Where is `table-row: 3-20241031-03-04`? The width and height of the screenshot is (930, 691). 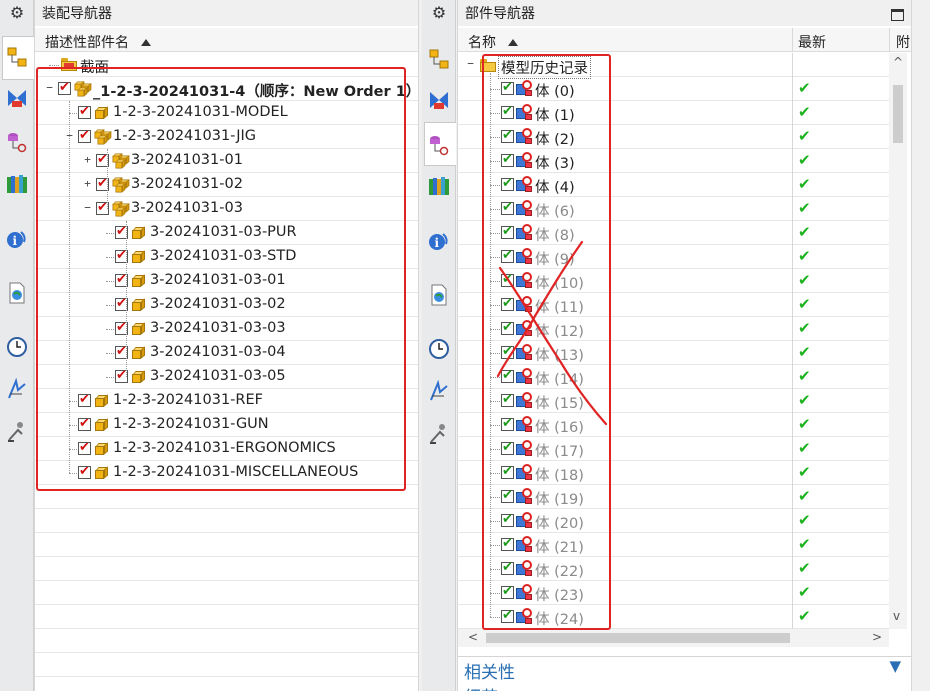
table-row: 3-20241031-03-04 is located at coordinates (226, 353).